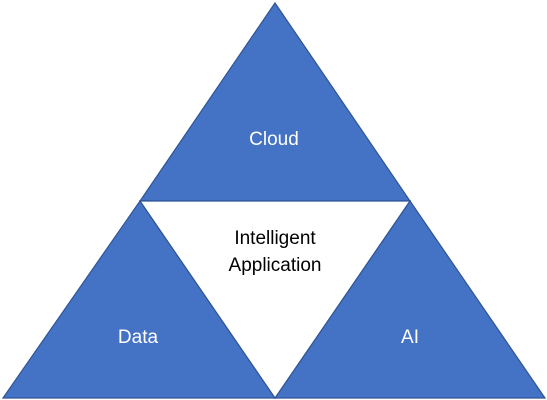 This screenshot has height=400, width=547. Describe the element at coordinates (138, 337) in the screenshot. I see `data-label: Data` at that location.